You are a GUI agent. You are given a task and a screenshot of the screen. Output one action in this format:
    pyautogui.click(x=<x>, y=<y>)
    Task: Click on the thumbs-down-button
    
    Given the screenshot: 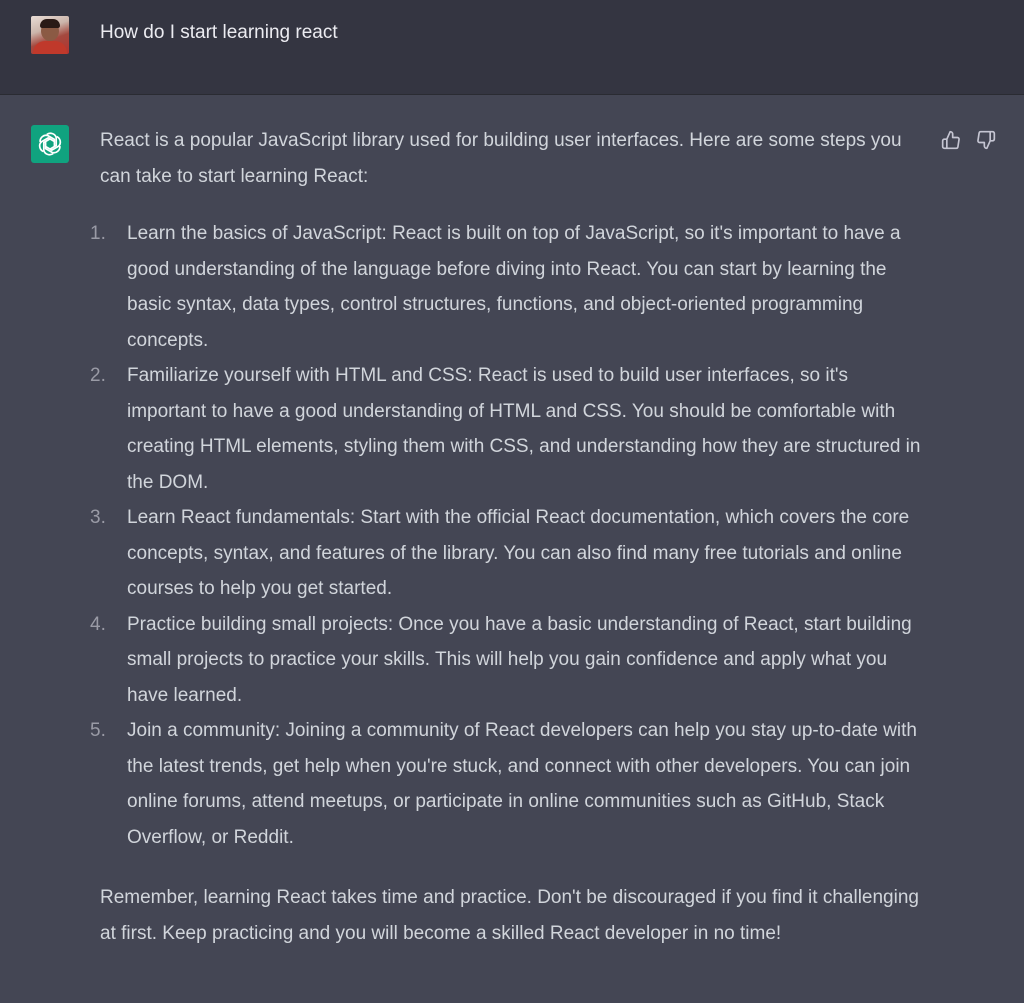 What is the action you would take?
    pyautogui.click(x=986, y=140)
    